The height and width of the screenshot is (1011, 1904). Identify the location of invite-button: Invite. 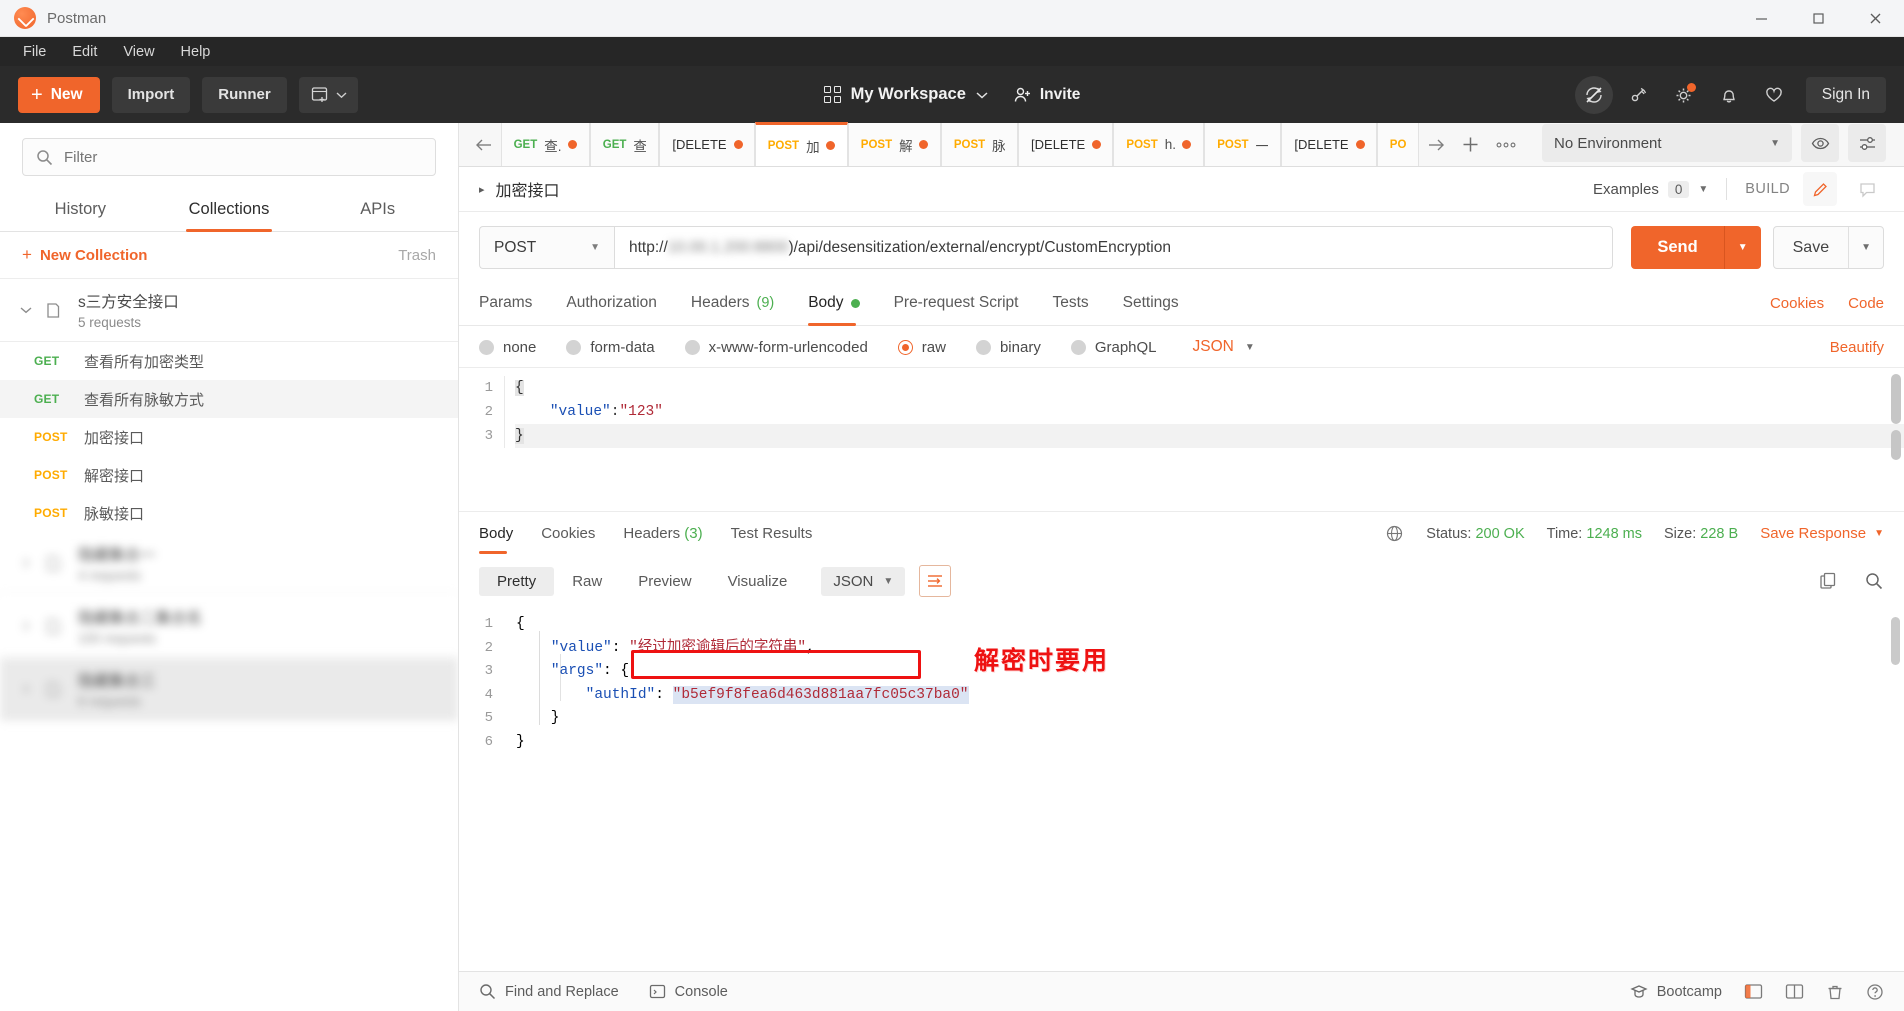
(1047, 95).